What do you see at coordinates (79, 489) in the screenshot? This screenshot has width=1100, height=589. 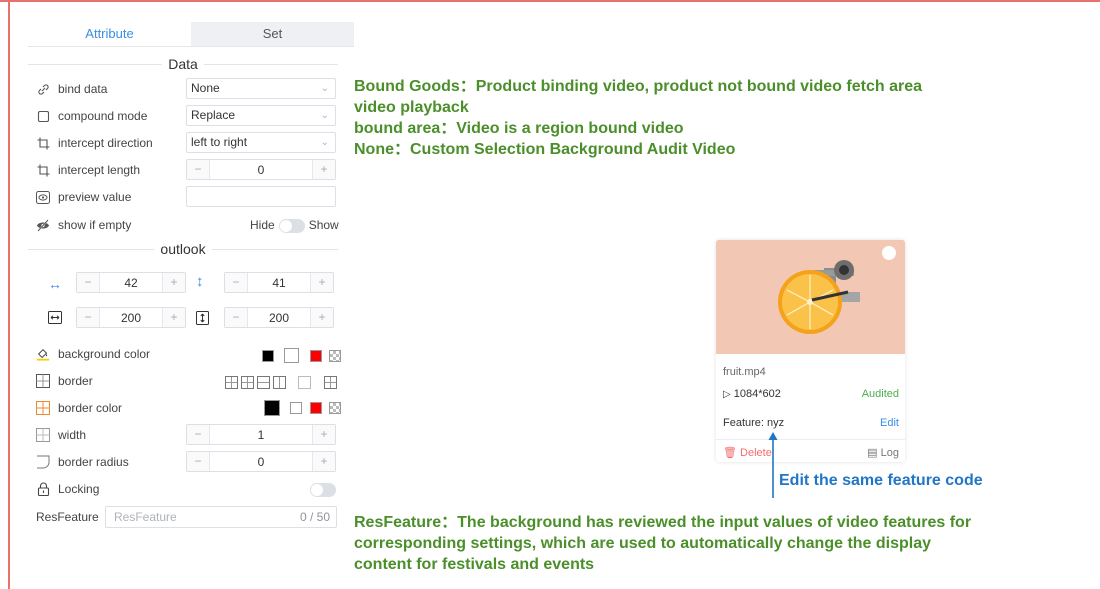 I see `locking-label: Locking` at bounding box center [79, 489].